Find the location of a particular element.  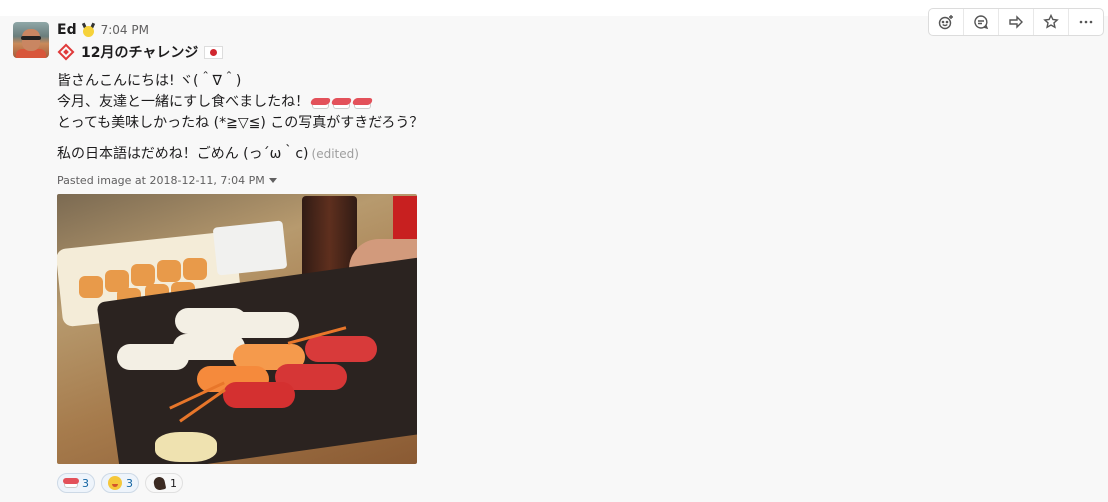

star-icon is located at coordinates (1051, 21).